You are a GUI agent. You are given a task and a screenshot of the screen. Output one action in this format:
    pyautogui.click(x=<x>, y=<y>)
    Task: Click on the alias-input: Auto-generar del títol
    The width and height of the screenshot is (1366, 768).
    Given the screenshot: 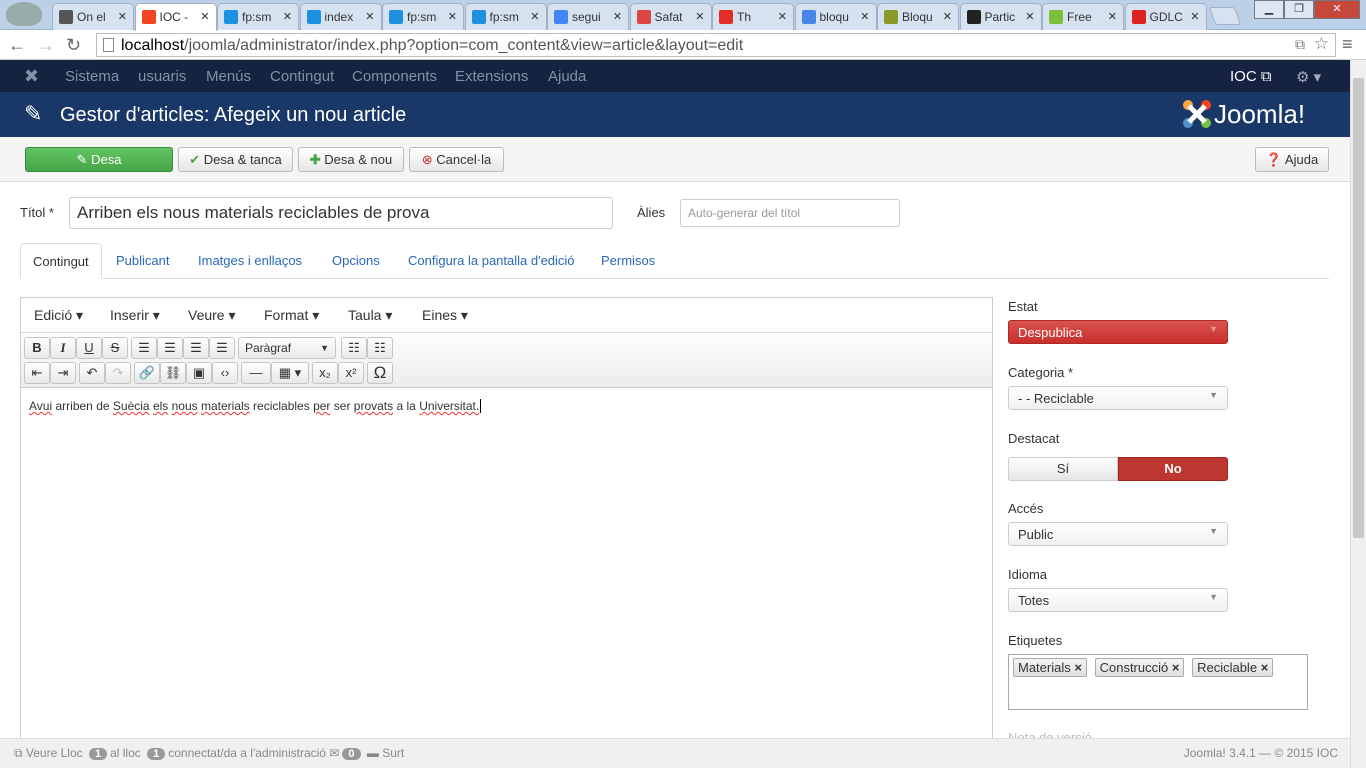 What is the action you would take?
    pyautogui.click(x=790, y=213)
    